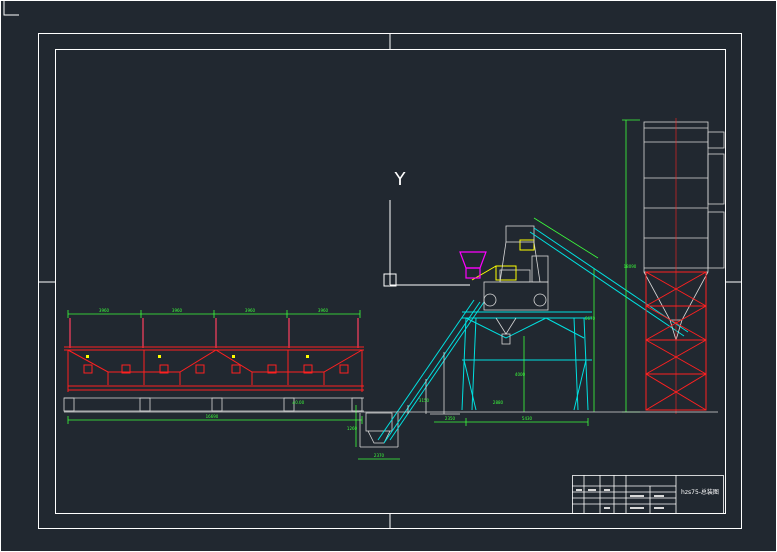 Image resolution: width=777 pixels, height=552 pixels. I want to click on hopper-level-label: 2880, so click(498, 402).